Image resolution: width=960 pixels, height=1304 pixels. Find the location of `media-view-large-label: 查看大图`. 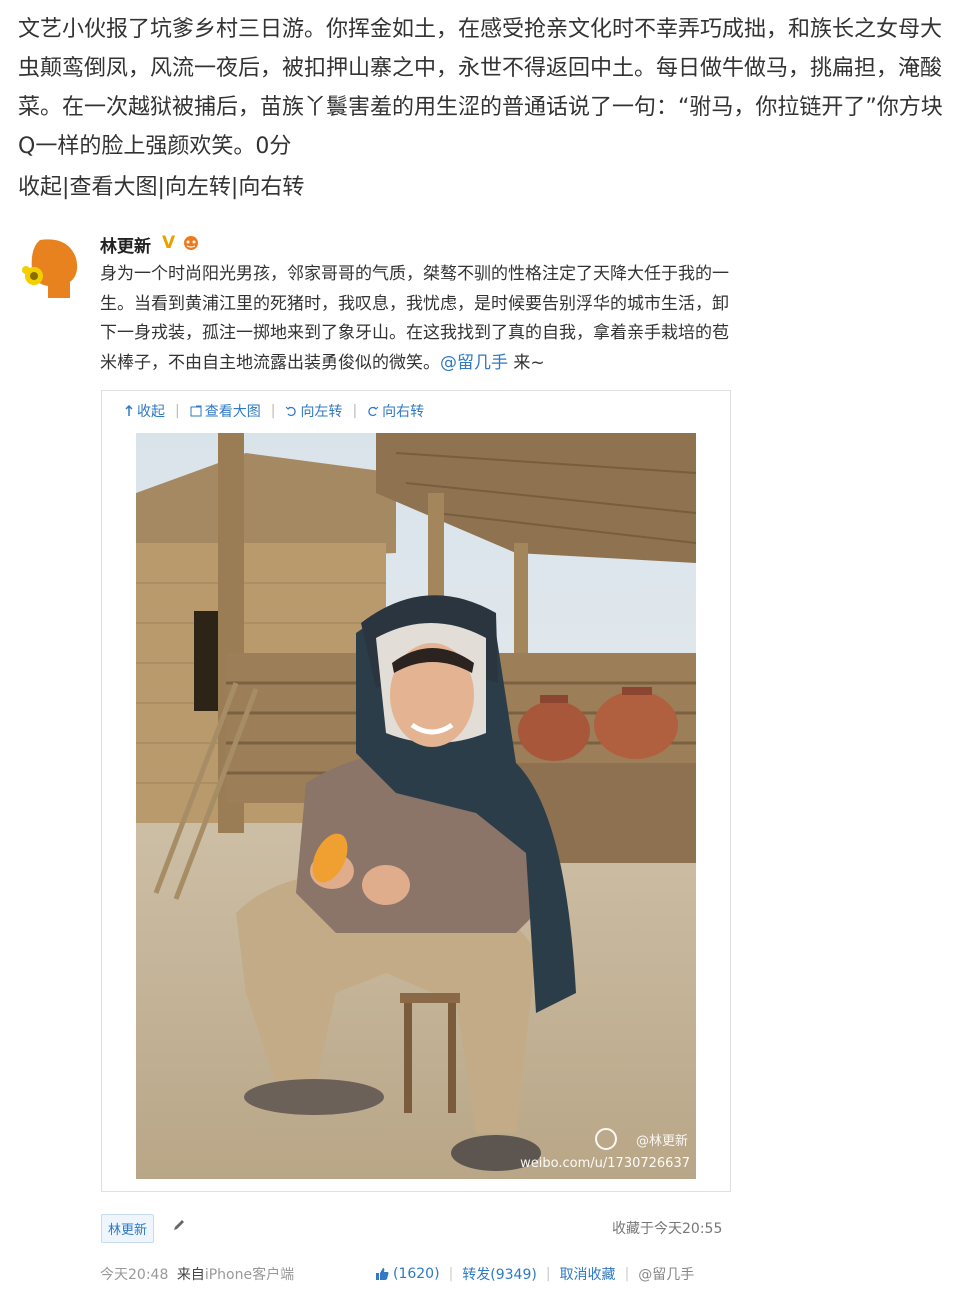

media-view-large-label: 查看大图 is located at coordinates (232, 412).